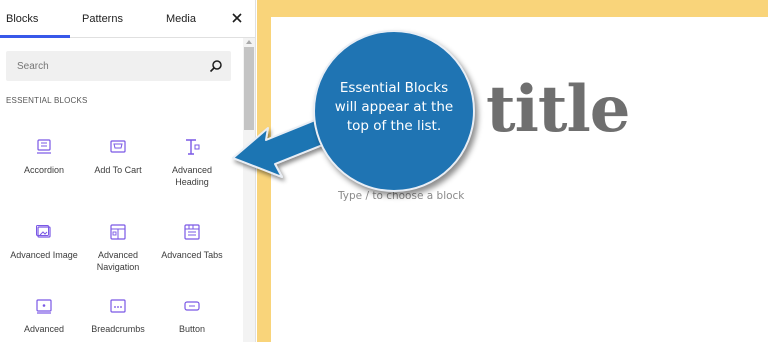  I want to click on block-advanced-navigation: Advanced Navigation, so click(118, 248).